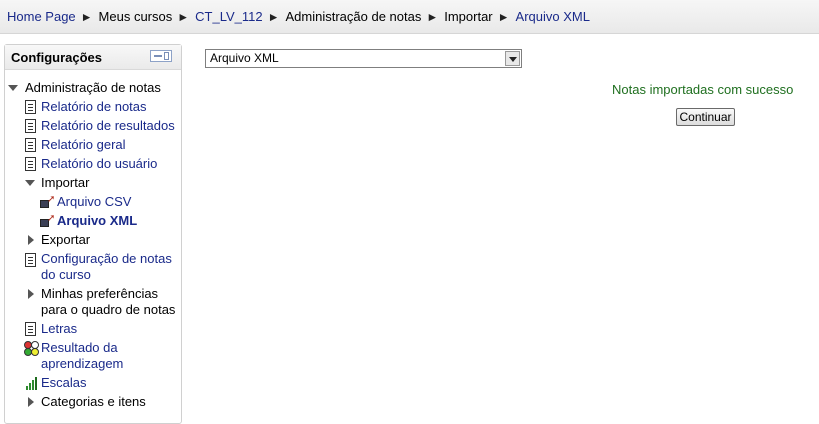  What do you see at coordinates (83, 145) in the screenshot?
I see `tree-item-relatorio-geral: Relatório geral` at bounding box center [83, 145].